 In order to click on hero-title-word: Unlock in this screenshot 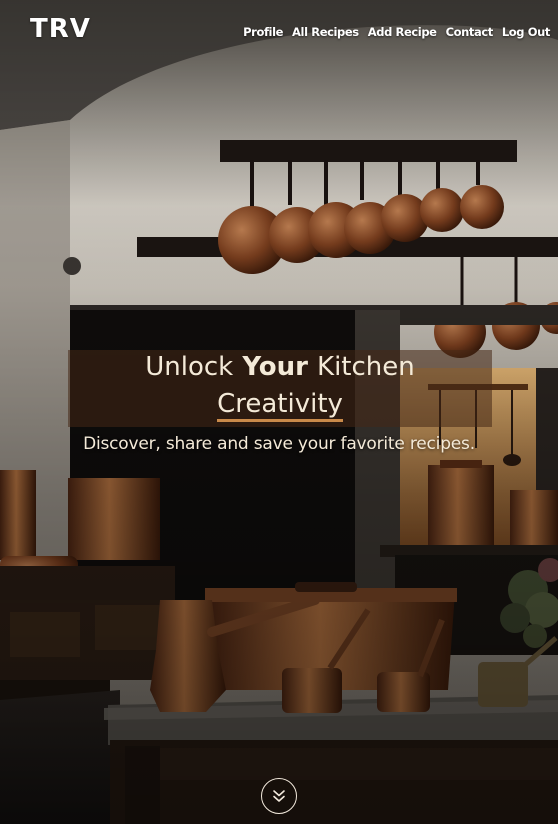, I will do `click(189, 367)`.